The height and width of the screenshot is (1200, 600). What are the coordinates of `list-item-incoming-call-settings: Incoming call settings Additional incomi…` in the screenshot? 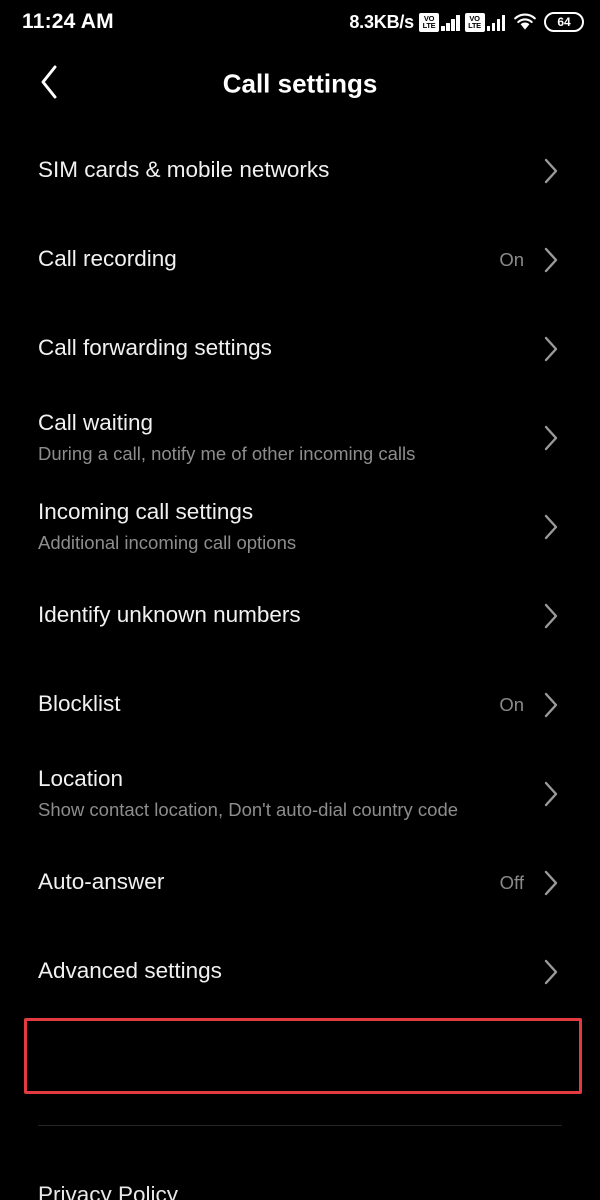 It's located at (300, 526).